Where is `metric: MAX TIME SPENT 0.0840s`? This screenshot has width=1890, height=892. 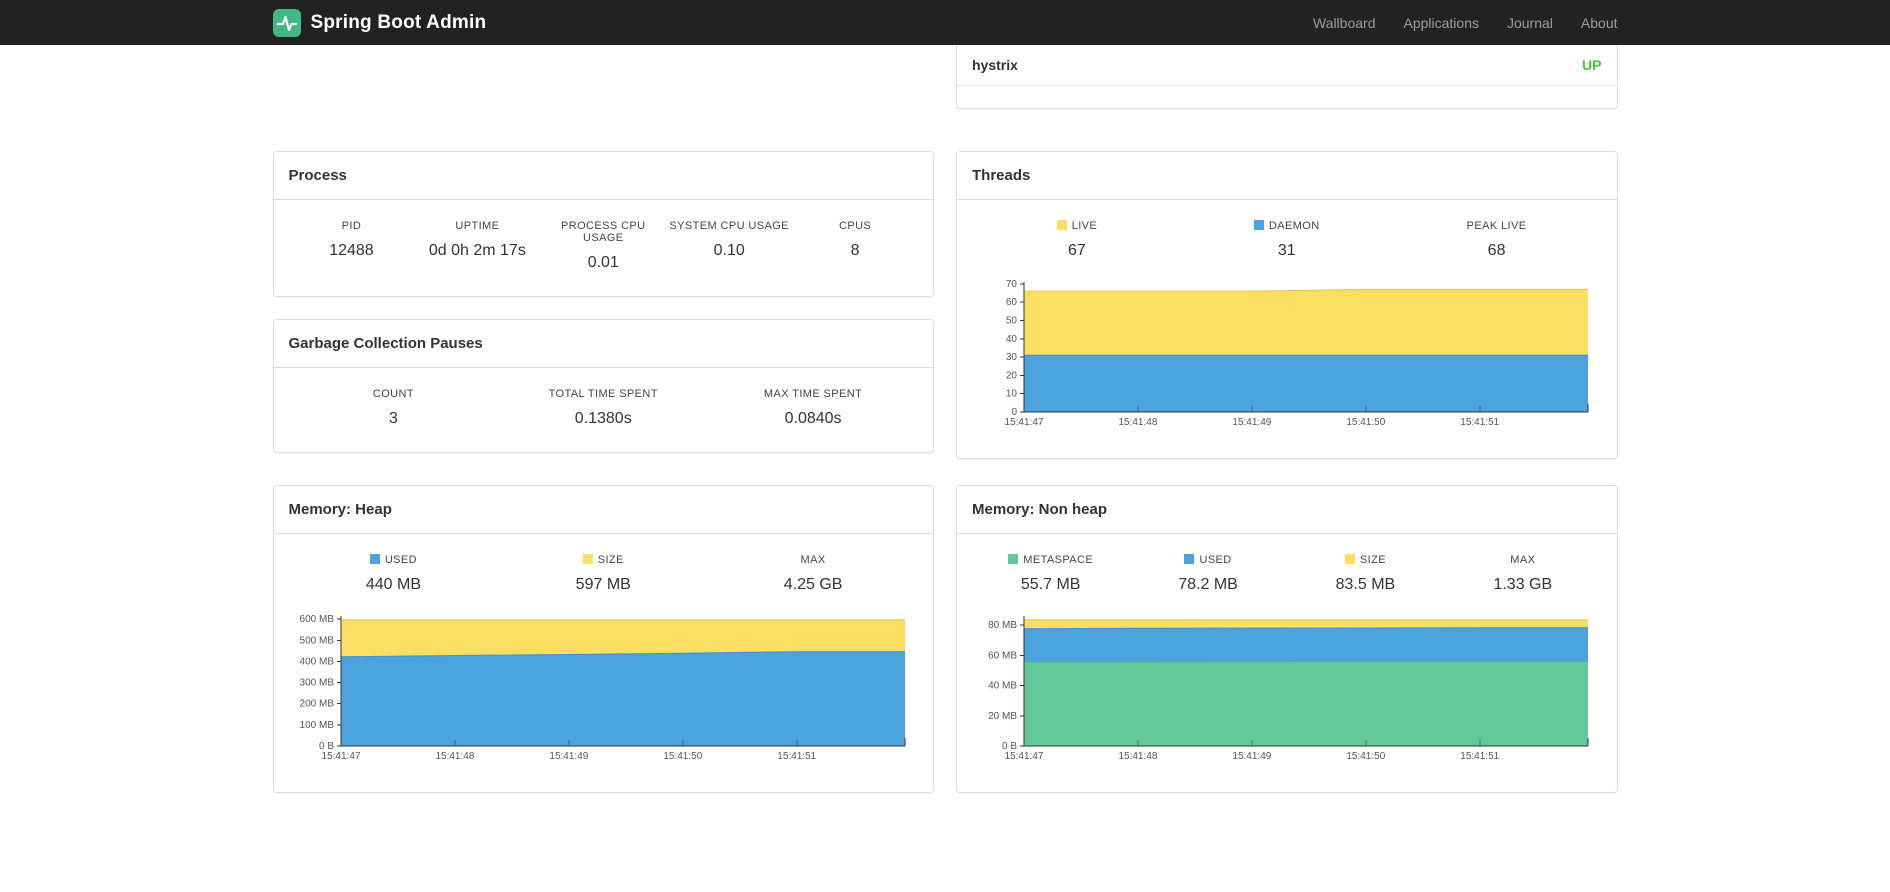 metric: MAX TIME SPENT 0.0840s is located at coordinates (813, 408).